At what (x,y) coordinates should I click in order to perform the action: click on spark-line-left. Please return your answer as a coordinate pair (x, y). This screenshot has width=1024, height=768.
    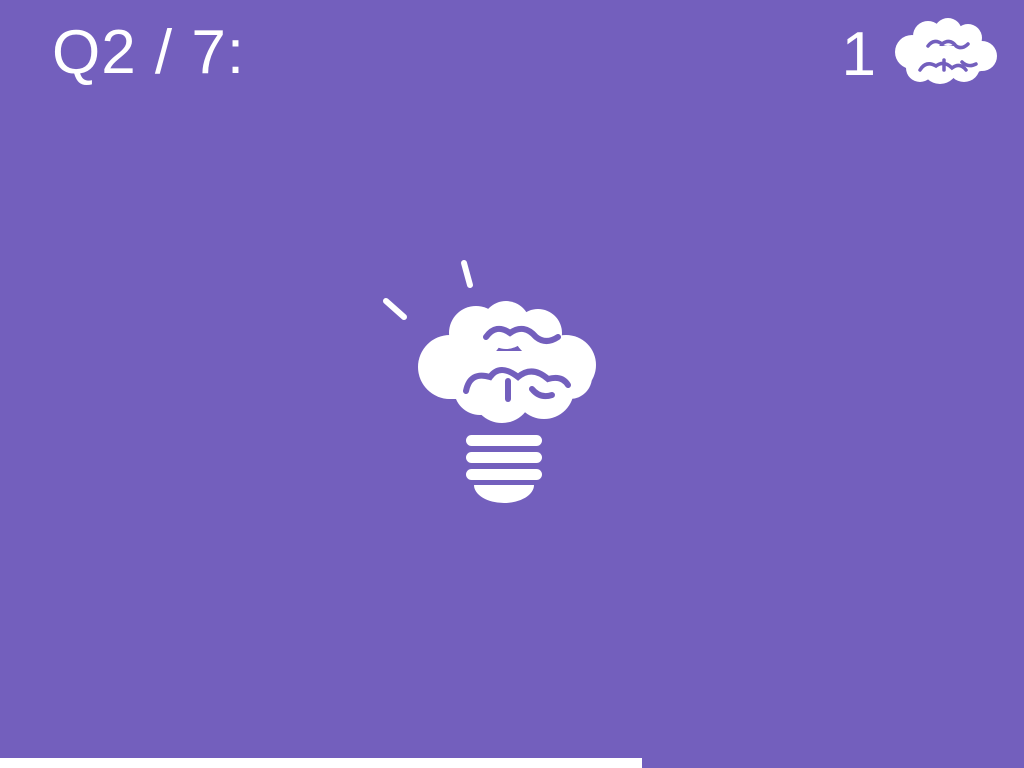
    Looking at the image, I should click on (395, 309).